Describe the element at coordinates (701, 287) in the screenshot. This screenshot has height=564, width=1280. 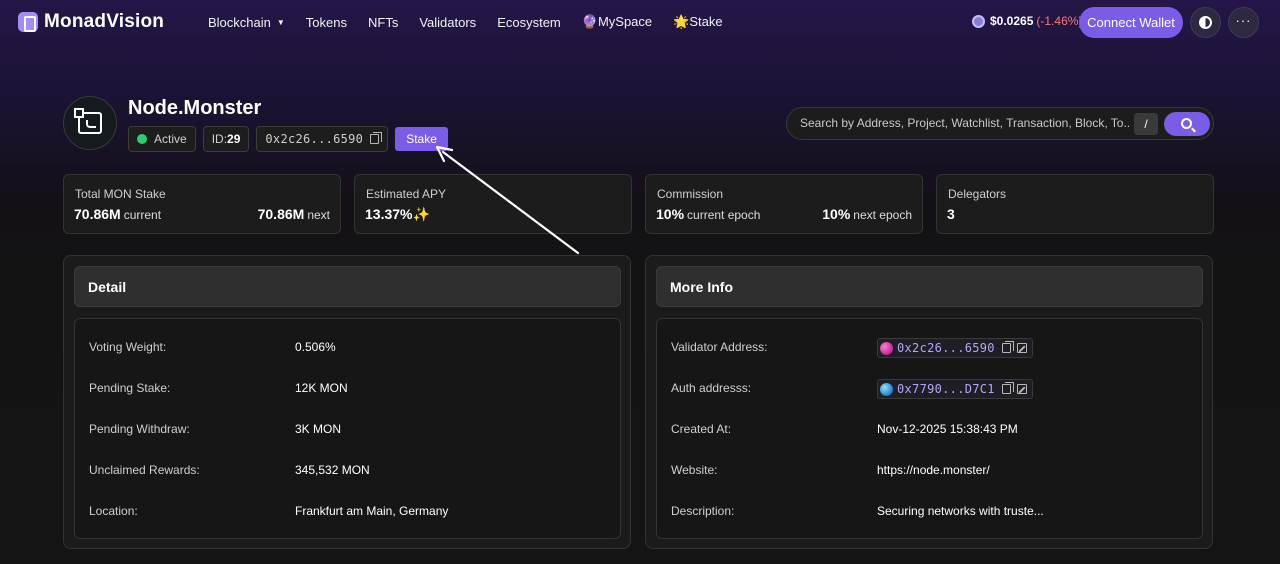
I see `more-info-panel-title: More Info` at that location.